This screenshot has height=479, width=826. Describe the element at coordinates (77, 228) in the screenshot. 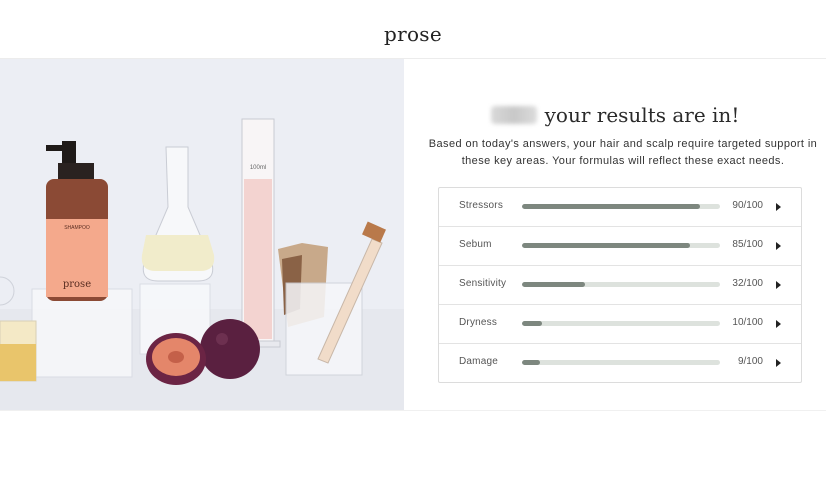

I see `bottle-label-text: SHAMPOO` at that location.